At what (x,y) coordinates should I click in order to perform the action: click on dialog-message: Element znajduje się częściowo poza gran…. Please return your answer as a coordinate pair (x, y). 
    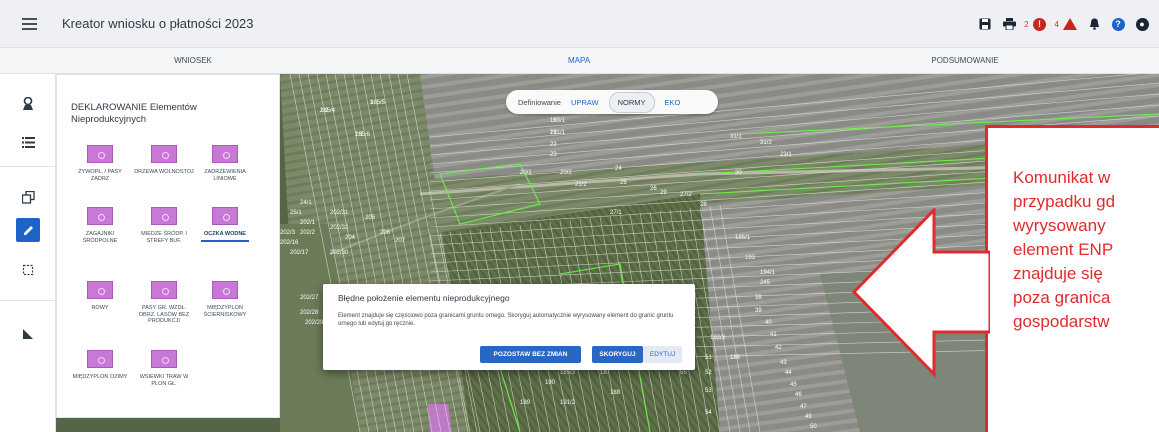
    Looking at the image, I should click on (506, 320).